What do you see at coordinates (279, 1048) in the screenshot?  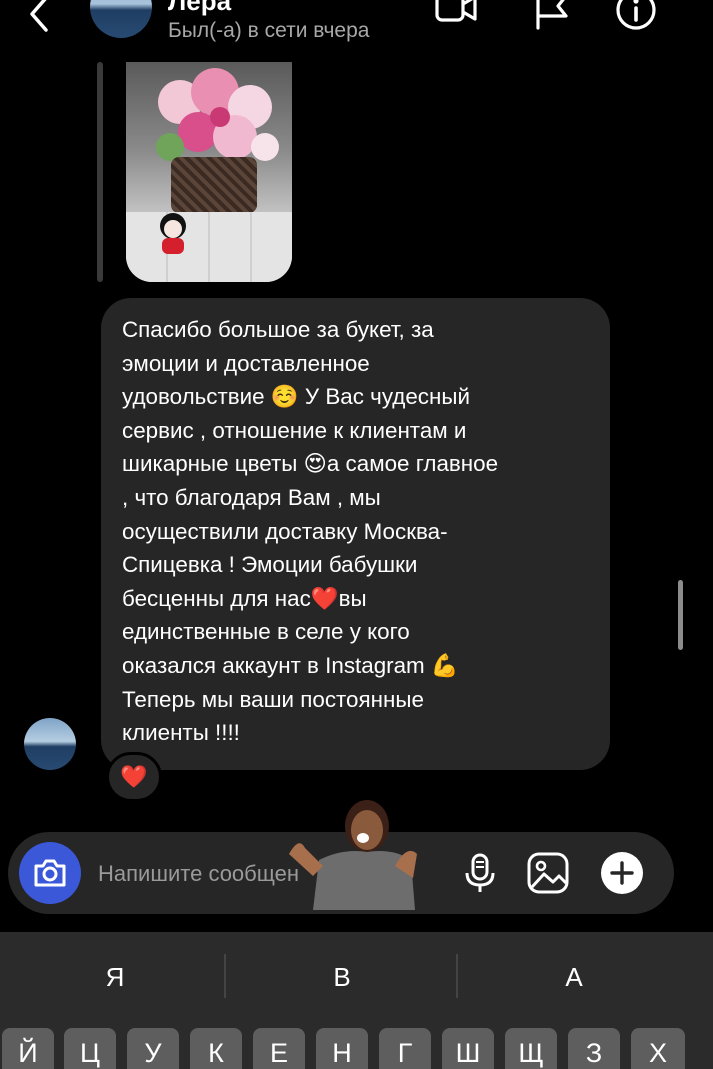 I see `key: Е` at bounding box center [279, 1048].